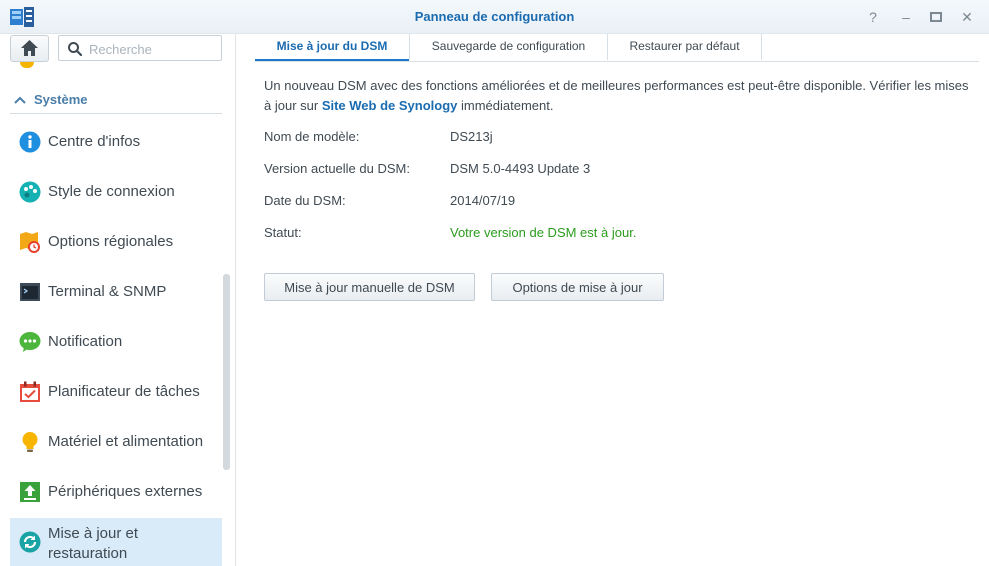 The width and height of the screenshot is (989, 566). What do you see at coordinates (116, 113) in the screenshot?
I see `section-divider` at bounding box center [116, 113].